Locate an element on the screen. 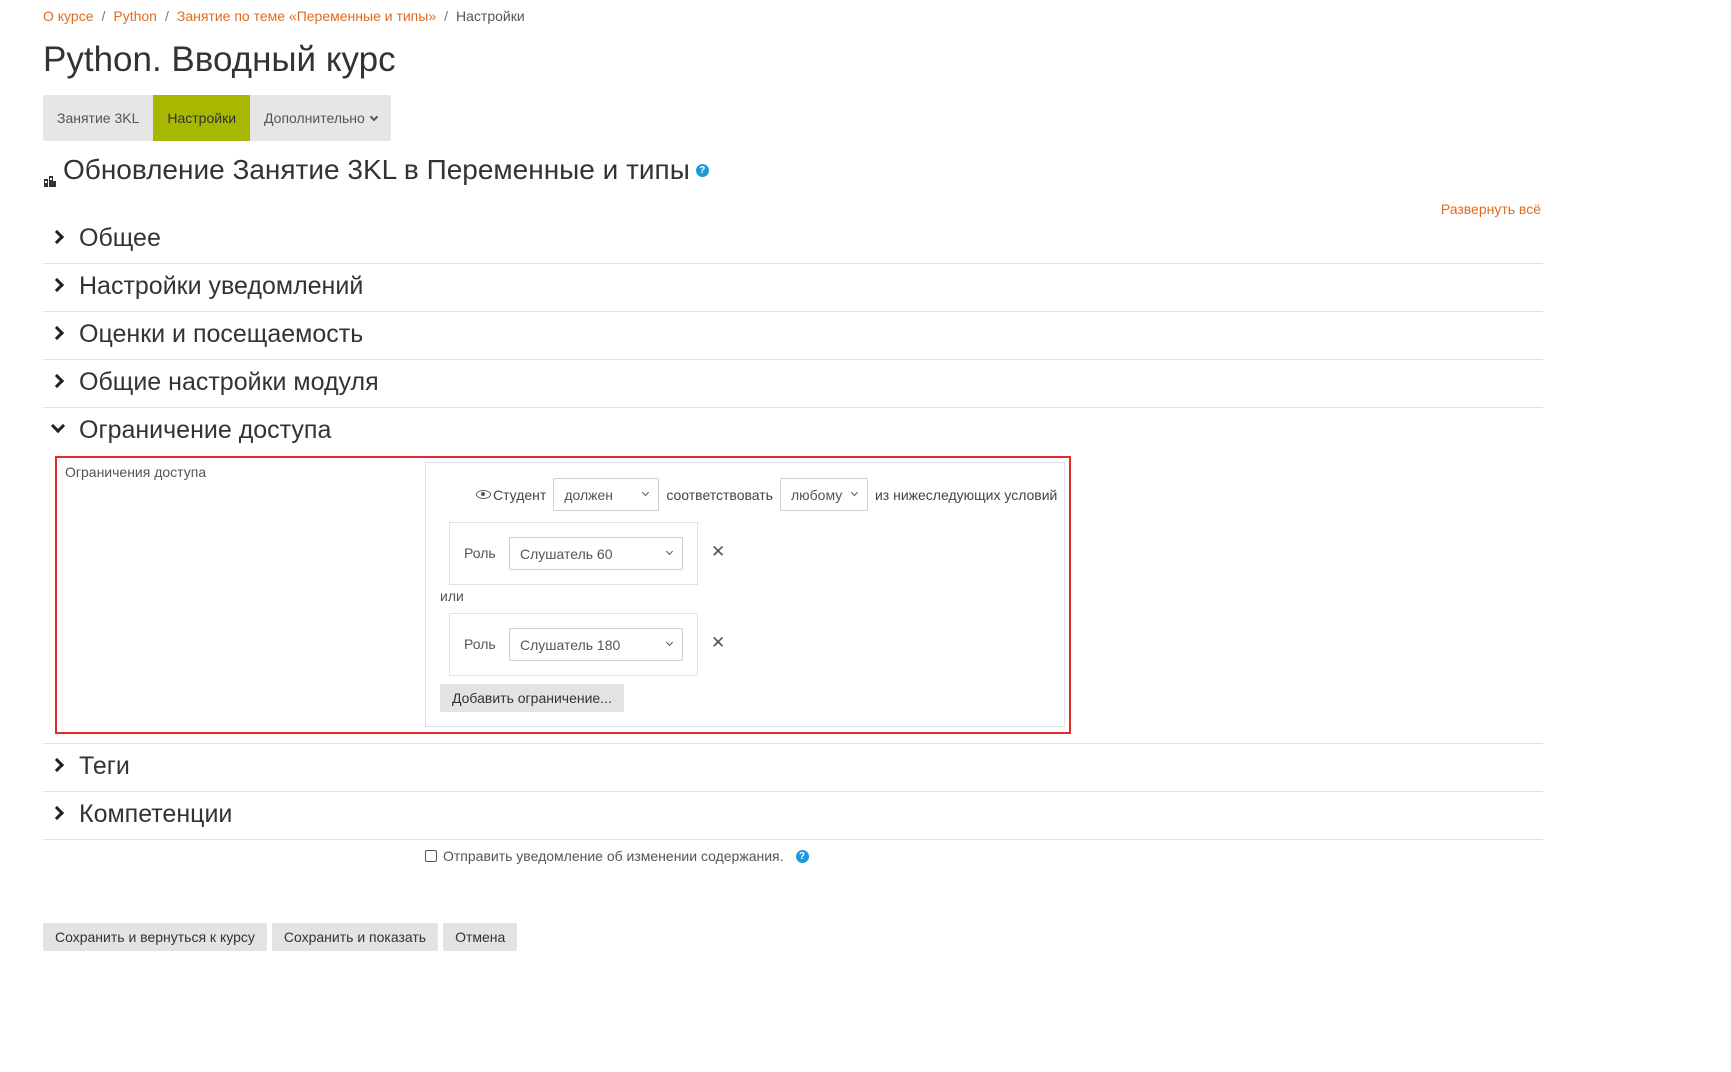  breadcrumb-link-python: Python is located at coordinates (135, 16).